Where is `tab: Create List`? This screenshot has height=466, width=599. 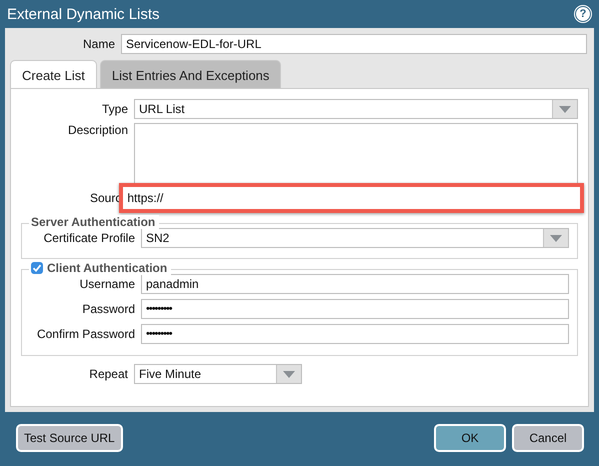
tab: Create List is located at coordinates (53, 74).